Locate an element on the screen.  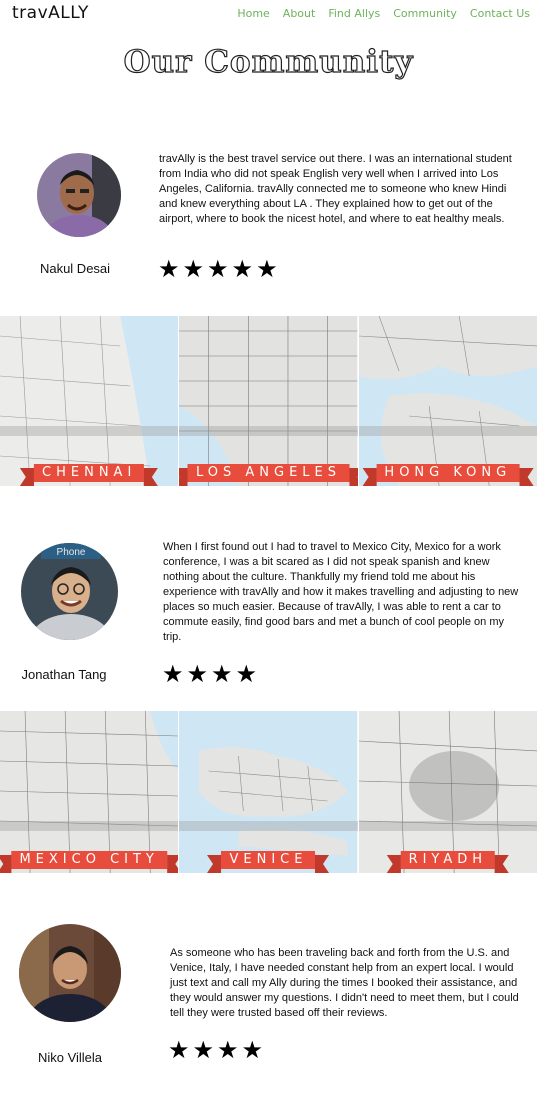
city-map-mexico-city: MEXICO CITY is located at coordinates (90, 792).